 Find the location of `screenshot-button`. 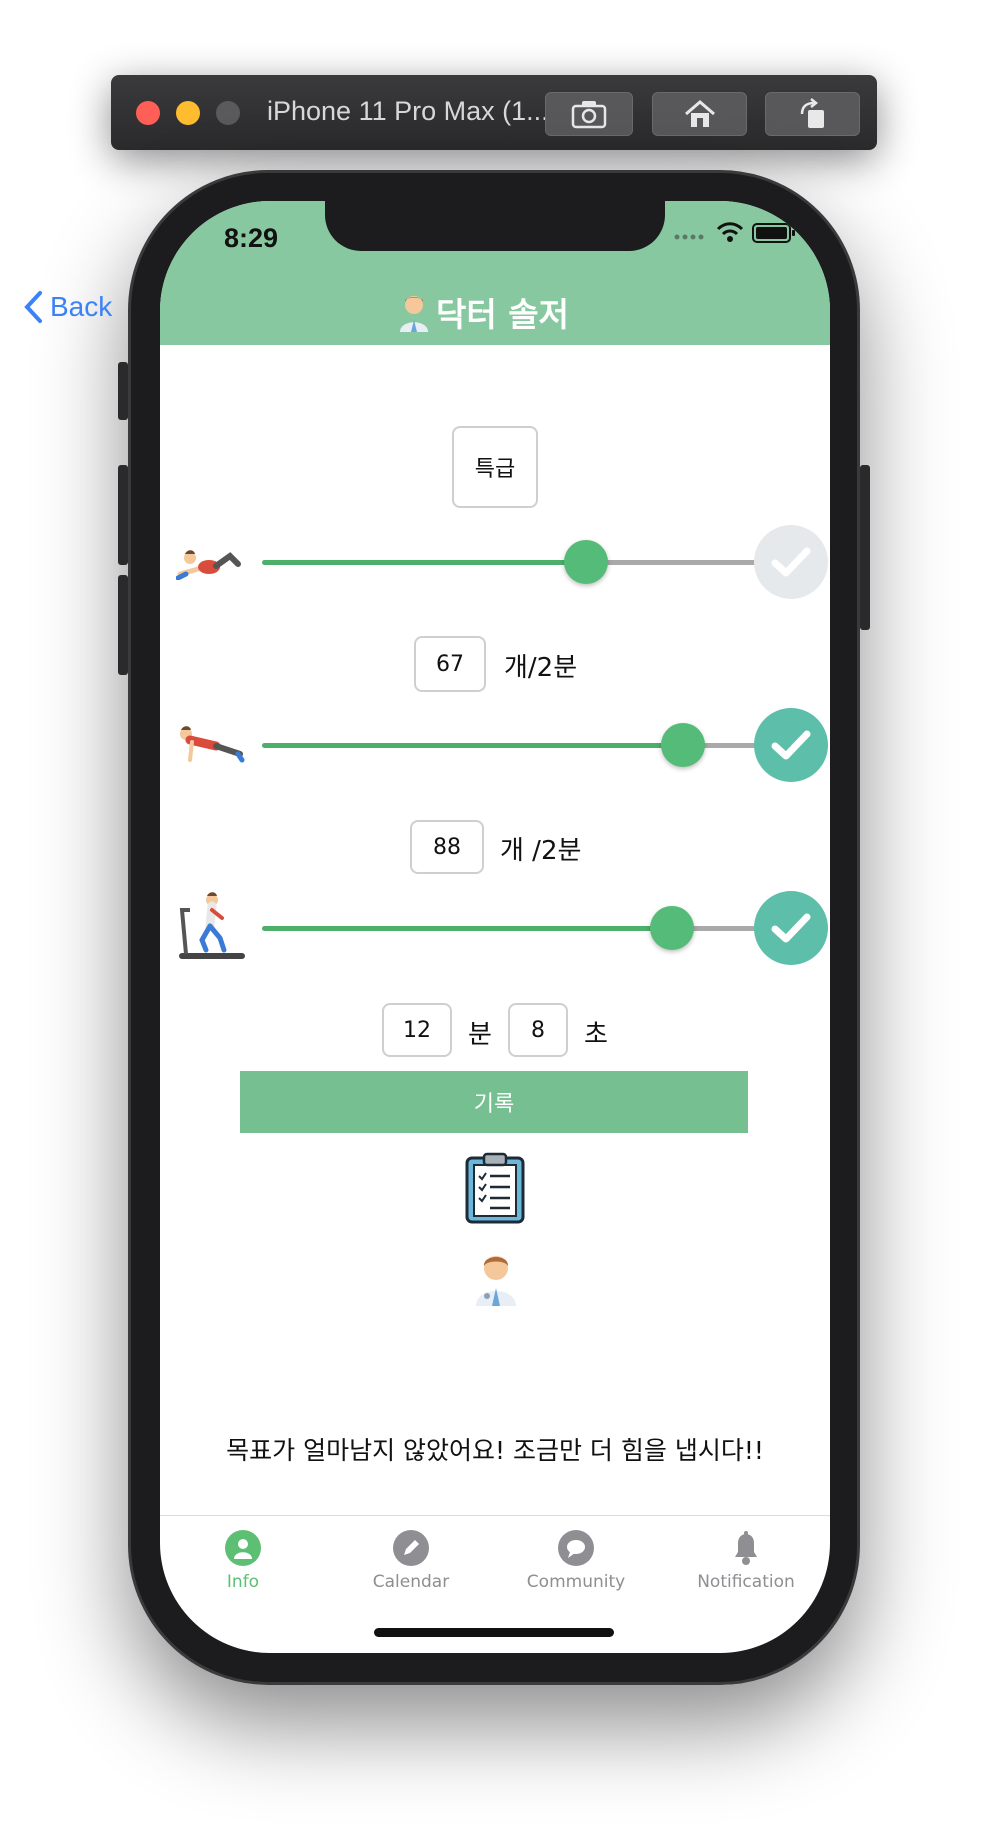

screenshot-button is located at coordinates (589, 114).